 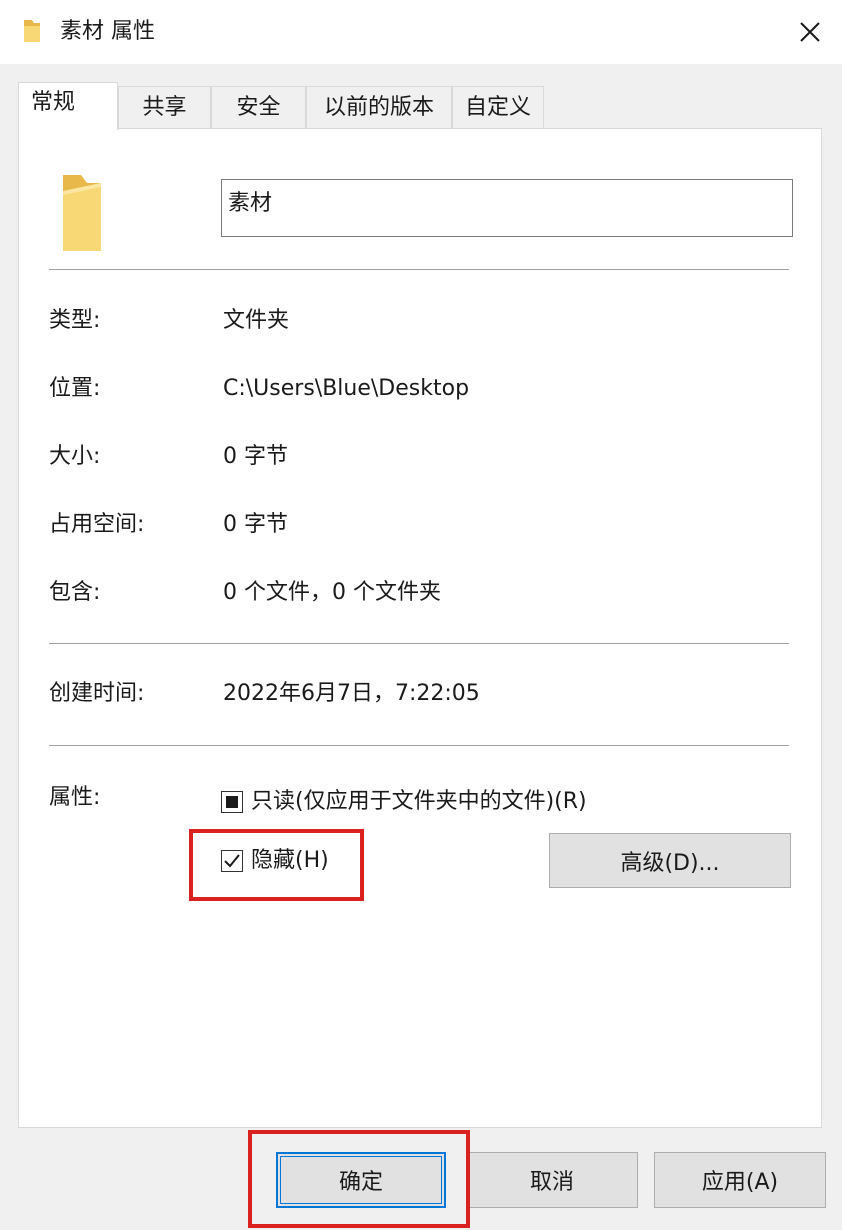 I want to click on readonly-label: 只读(仅应用于文件夹中的文件)(R), so click(x=419, y=801).